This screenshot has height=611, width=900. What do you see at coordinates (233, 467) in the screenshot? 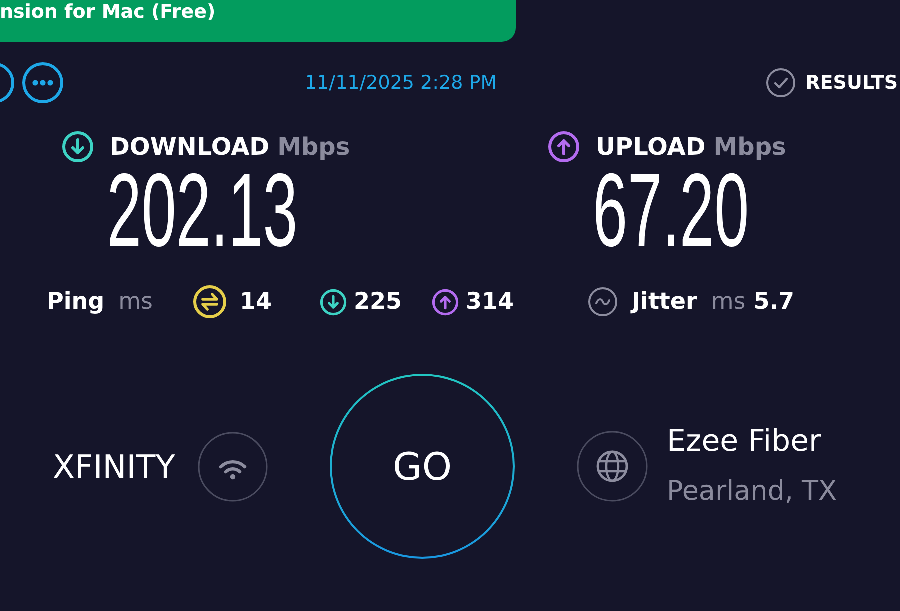
I see `wifi-icon` at bounding box center [233, 467].